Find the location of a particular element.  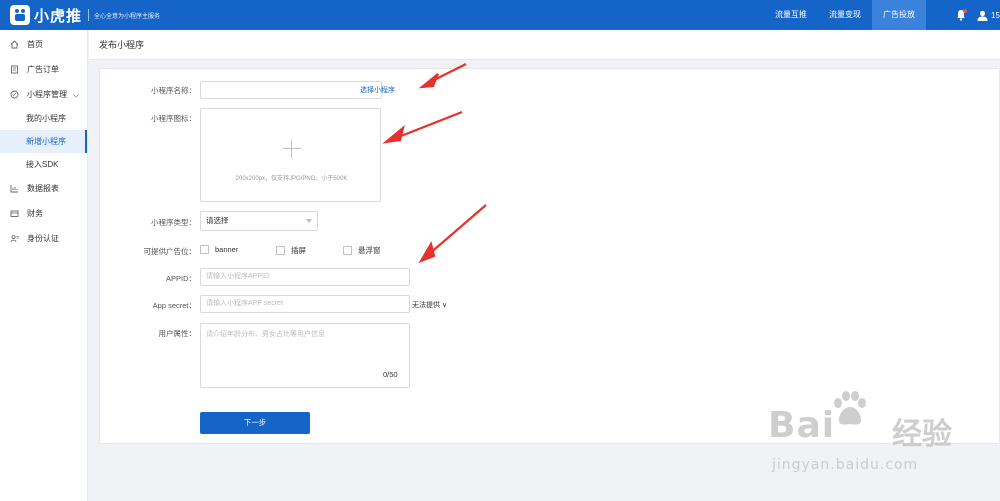

upload-hint: 200x200px，仅支持JPG/PNG，小于500K is located at coordinates (291, 179).